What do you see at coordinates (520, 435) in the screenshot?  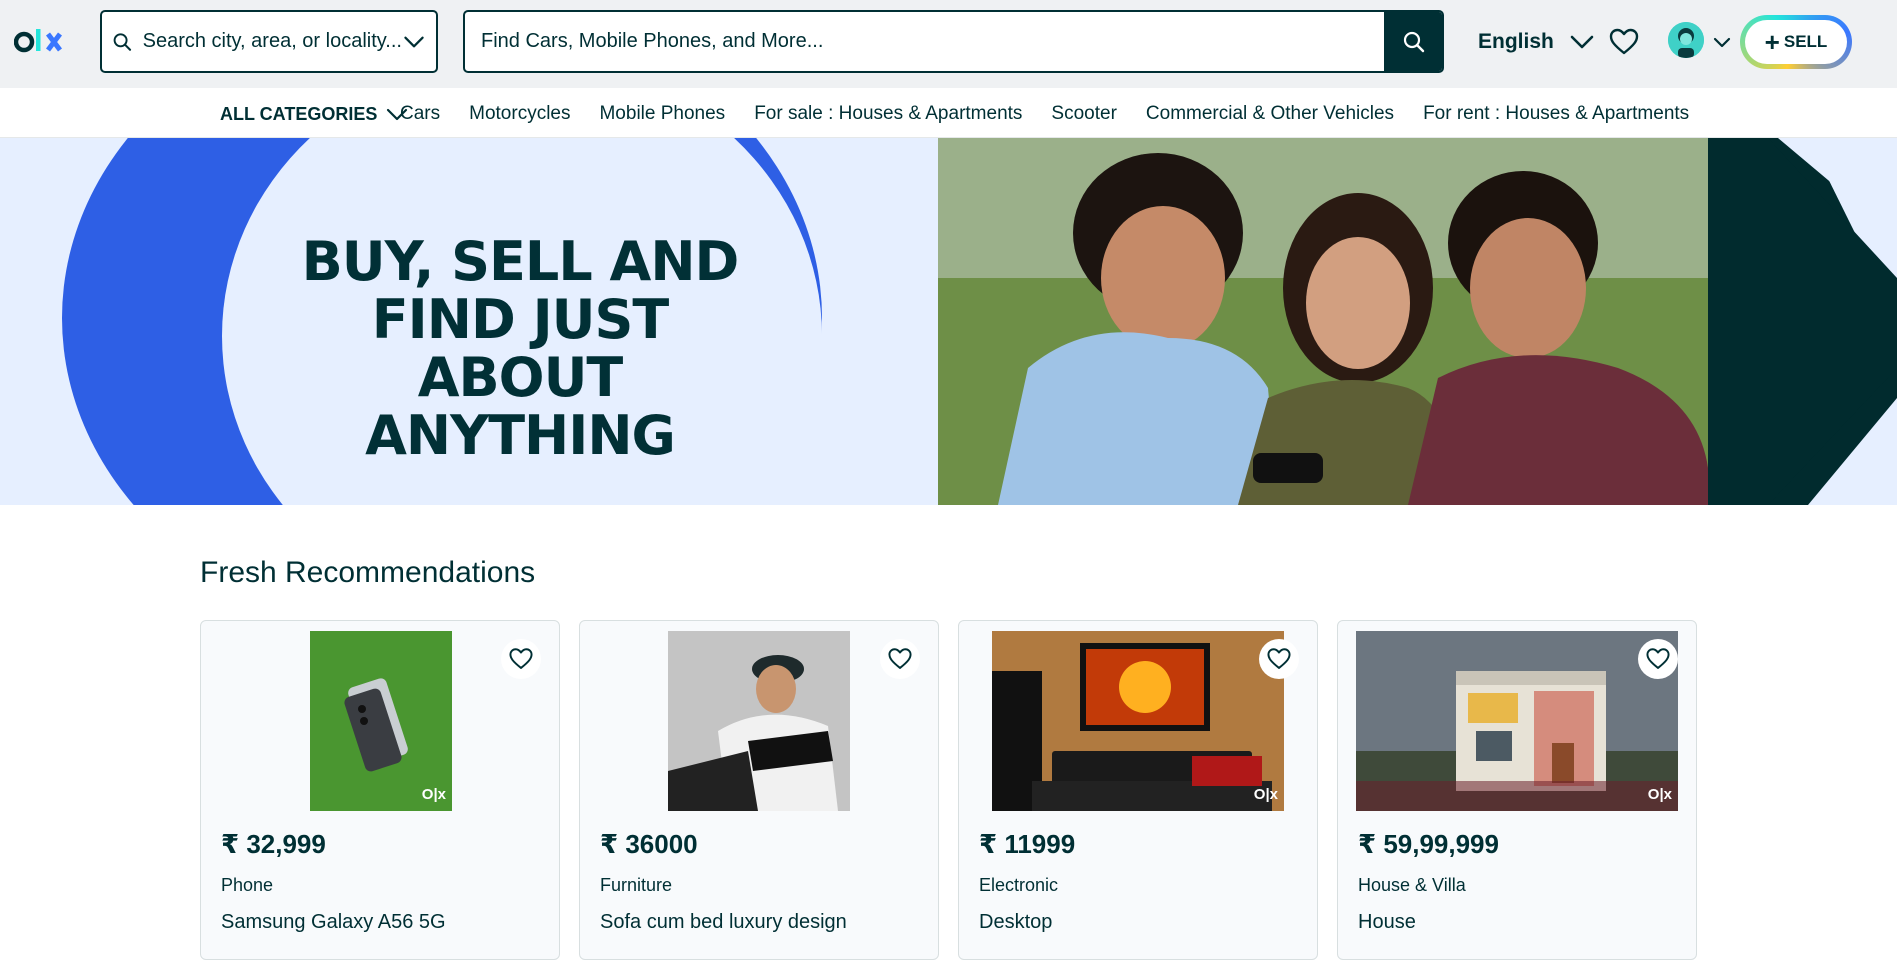 I see `hero-line-3: ANYTHING` at bounding box center [520, 435].